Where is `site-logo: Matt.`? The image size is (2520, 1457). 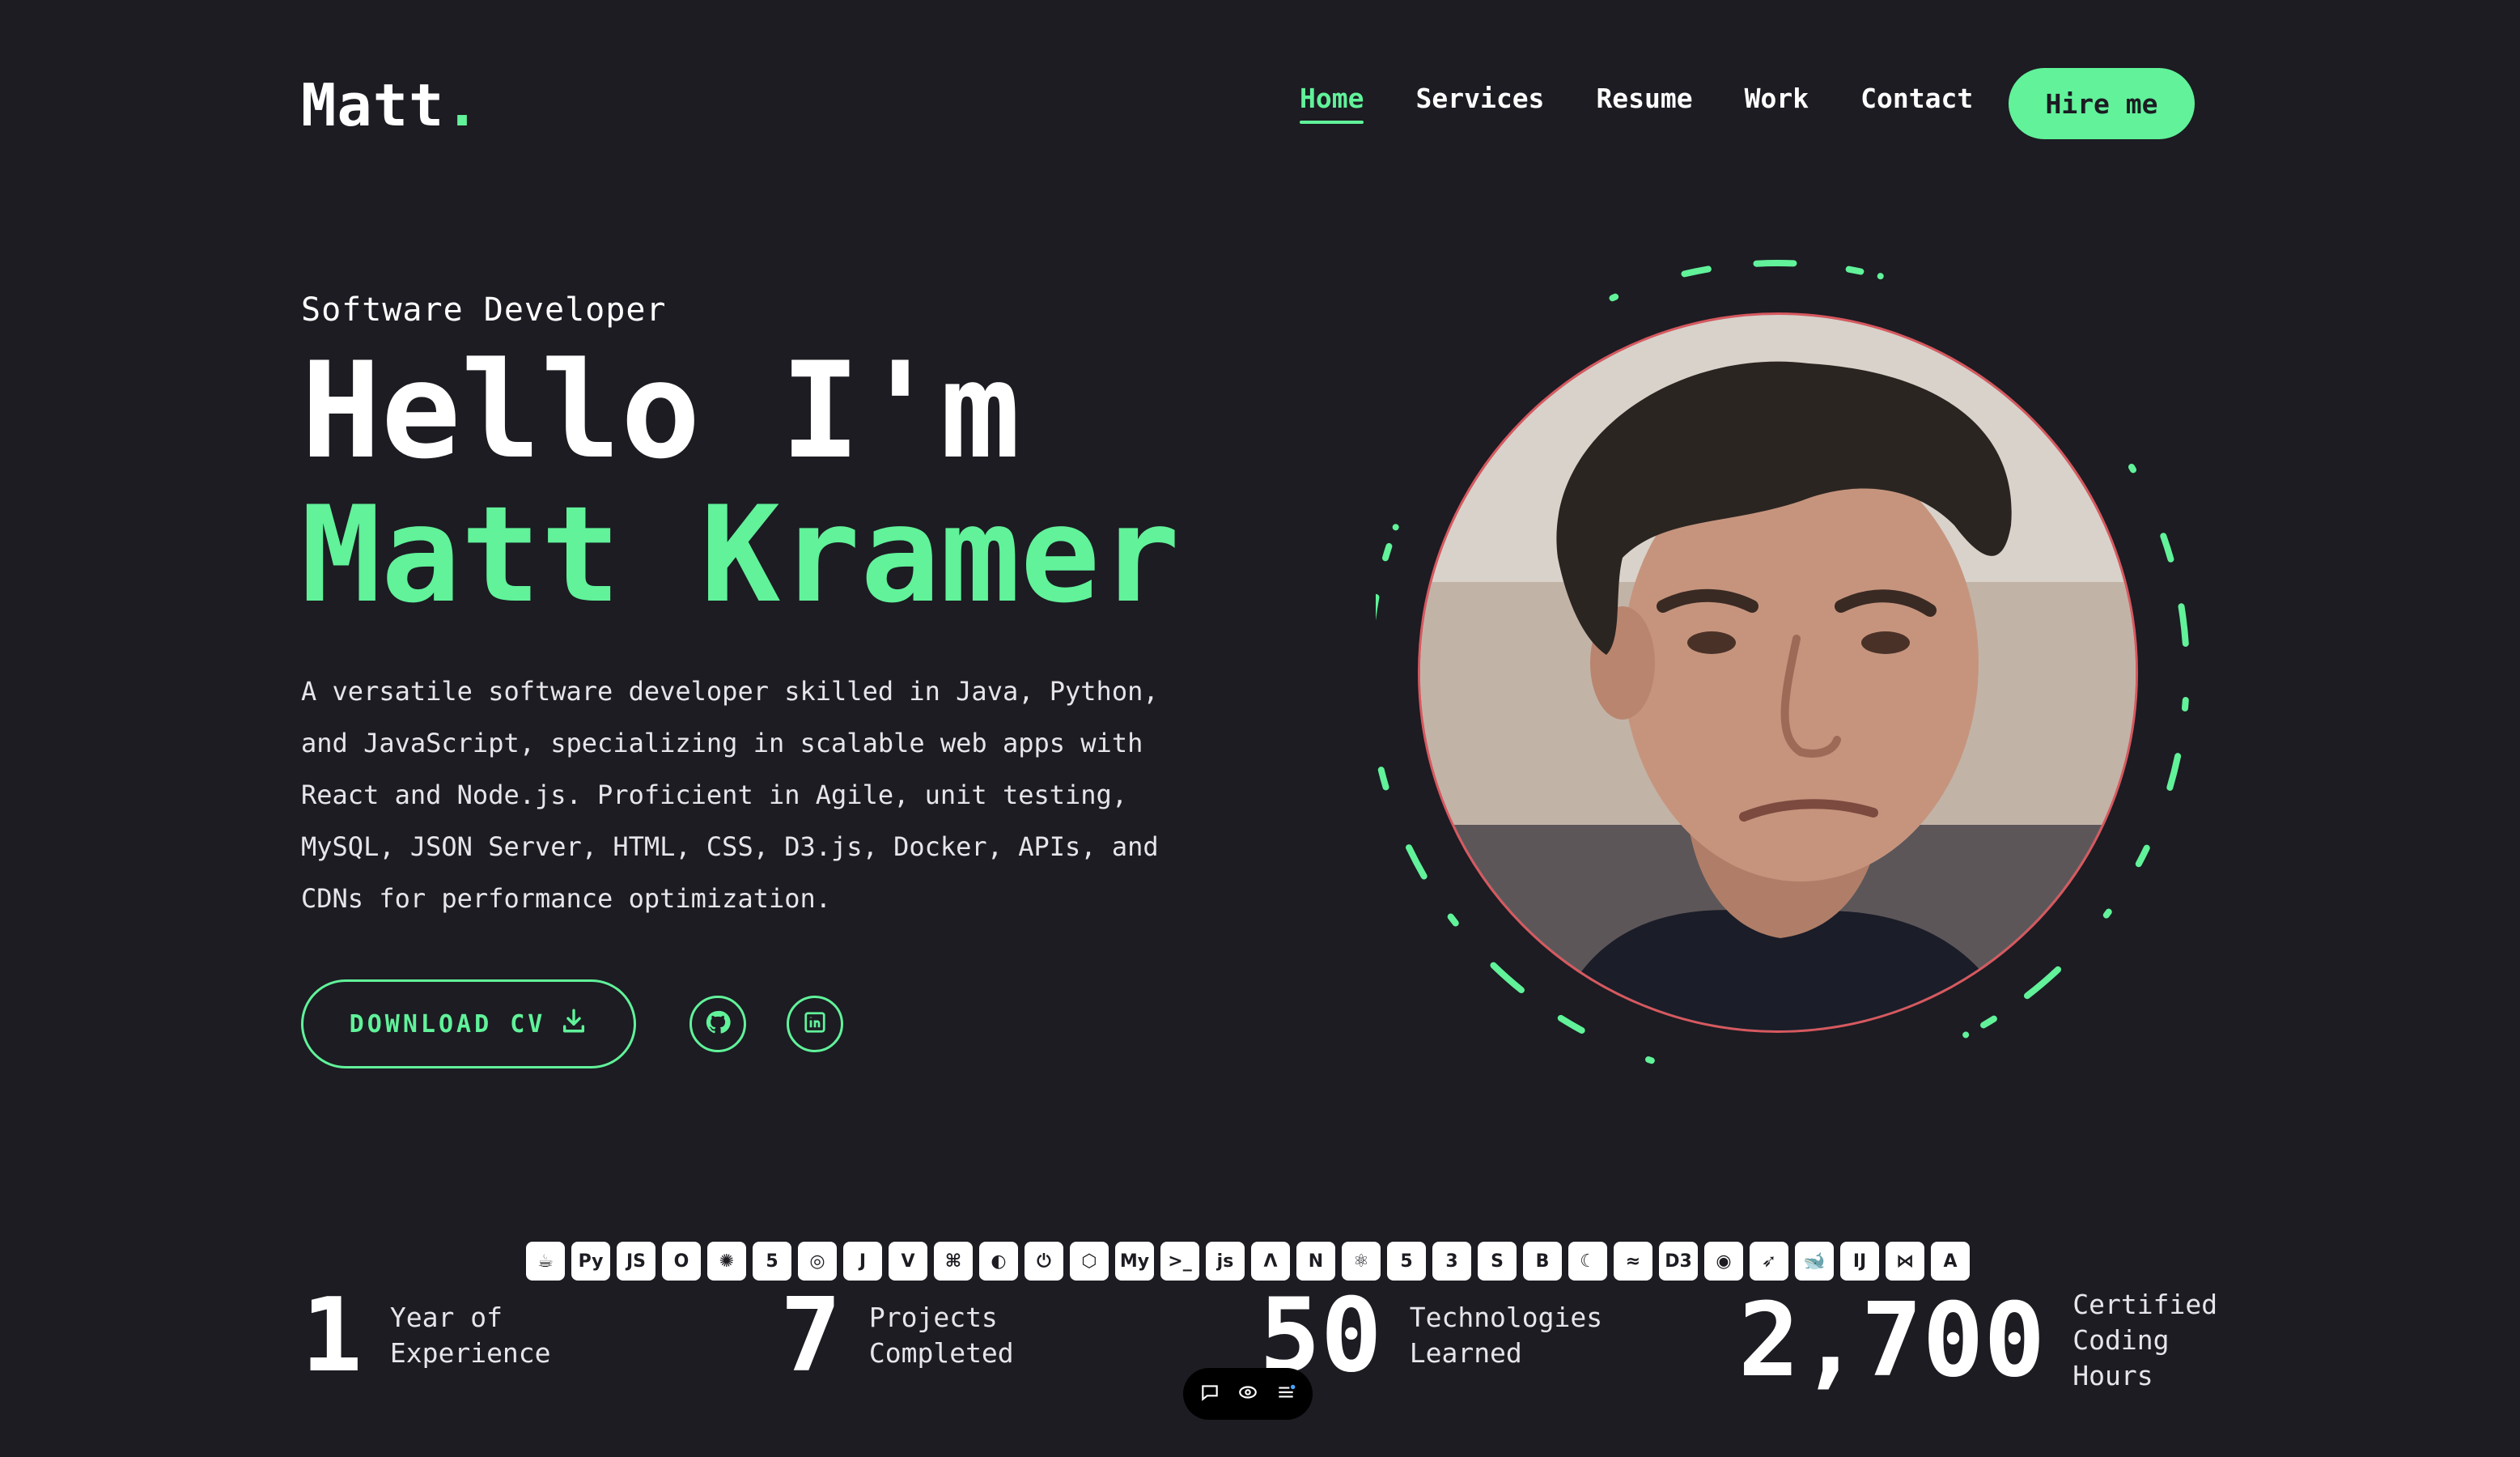
site-logo: Matt. is located at coordinates (391, 105).